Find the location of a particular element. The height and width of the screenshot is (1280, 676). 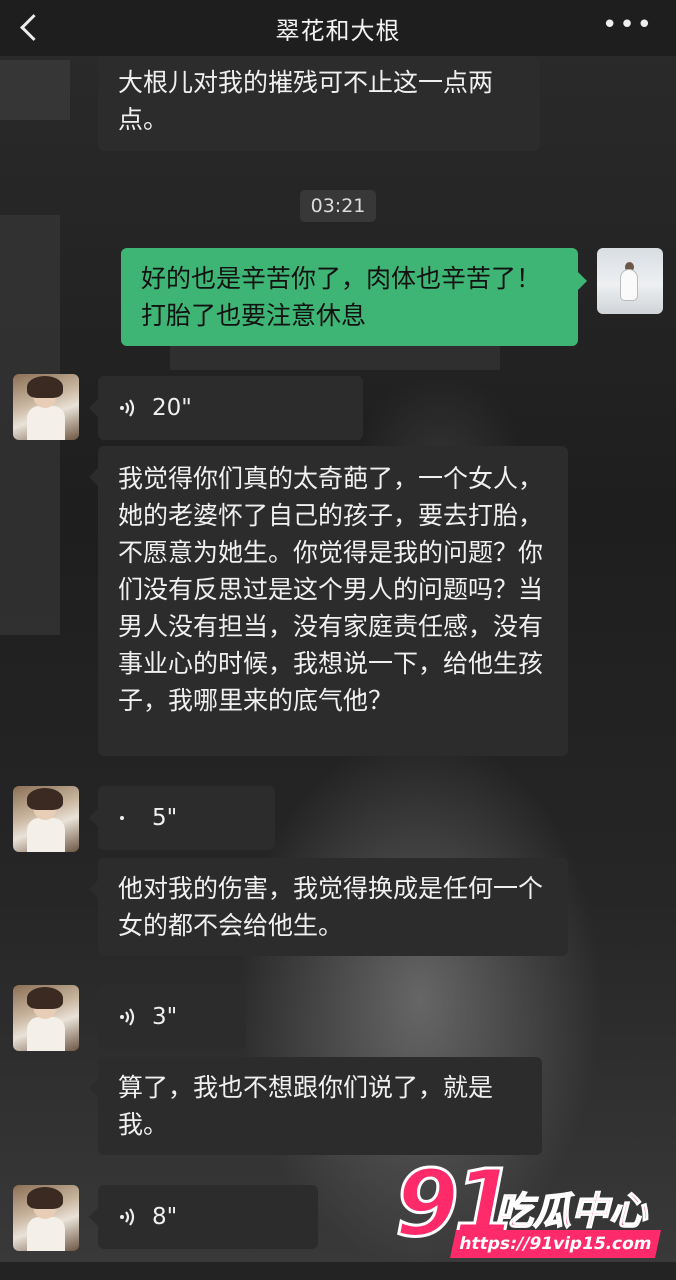

voice-duration: 8" is located at coordinates (165, 1217).